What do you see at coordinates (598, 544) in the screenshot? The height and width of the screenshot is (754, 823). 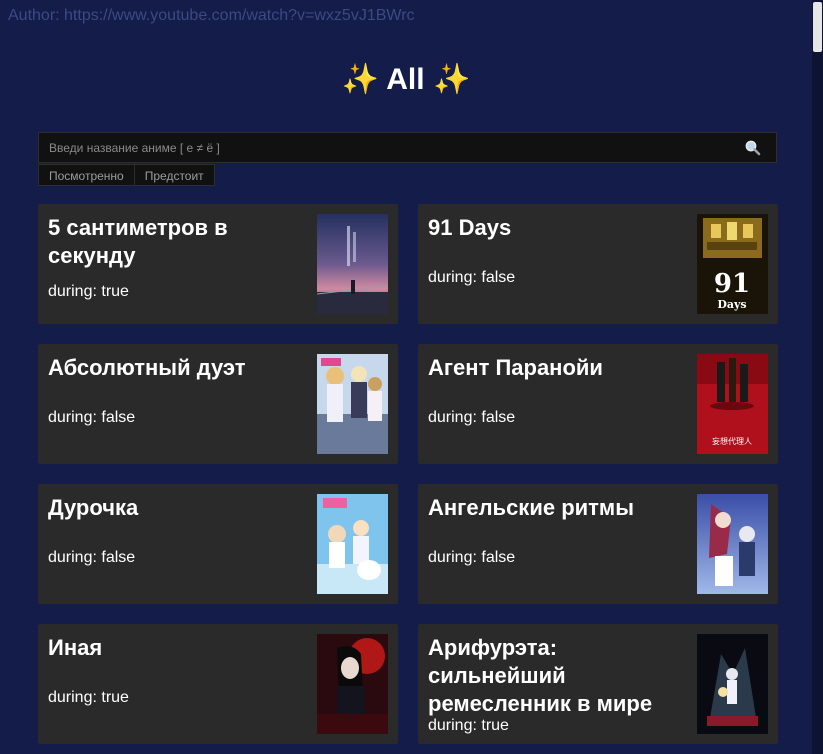 I see `anime-card: Ангельские ритмы during: false` at bounding box center [598, 544].